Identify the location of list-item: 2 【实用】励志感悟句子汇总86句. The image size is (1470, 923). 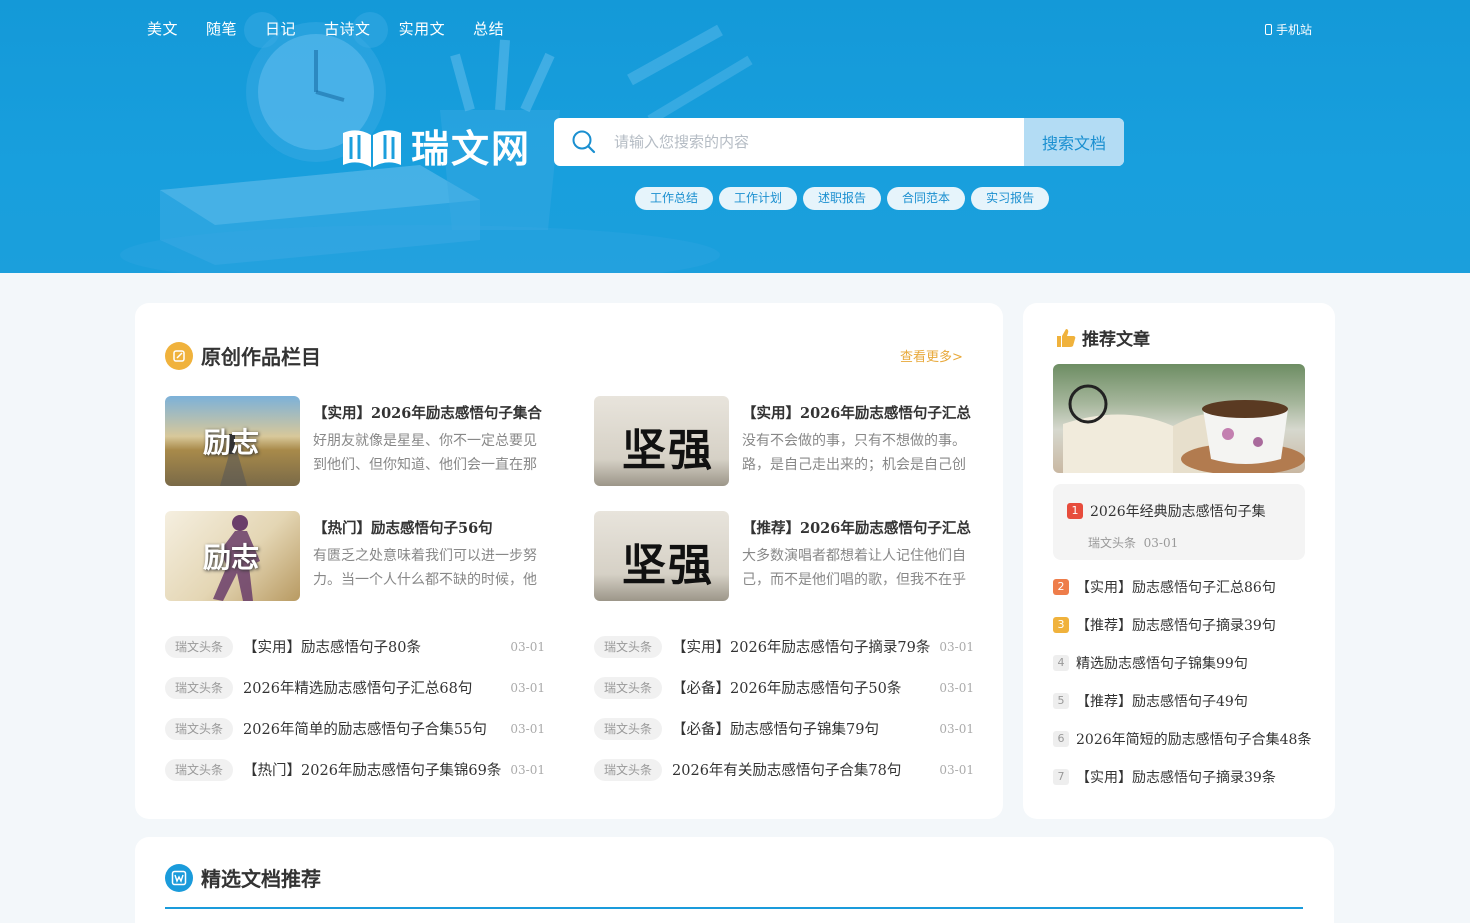
(1183, 587).